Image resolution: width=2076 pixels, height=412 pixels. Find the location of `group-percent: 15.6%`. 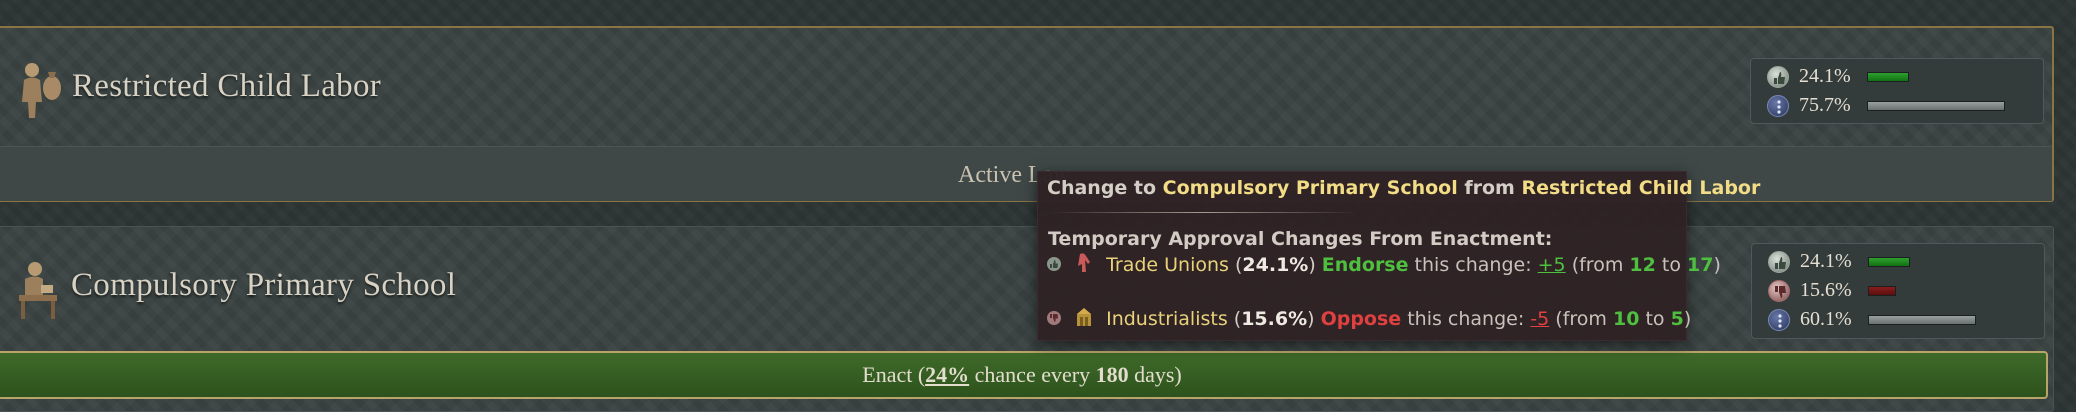

group-percent: 15.6% is located at coordinates (1274, 319).